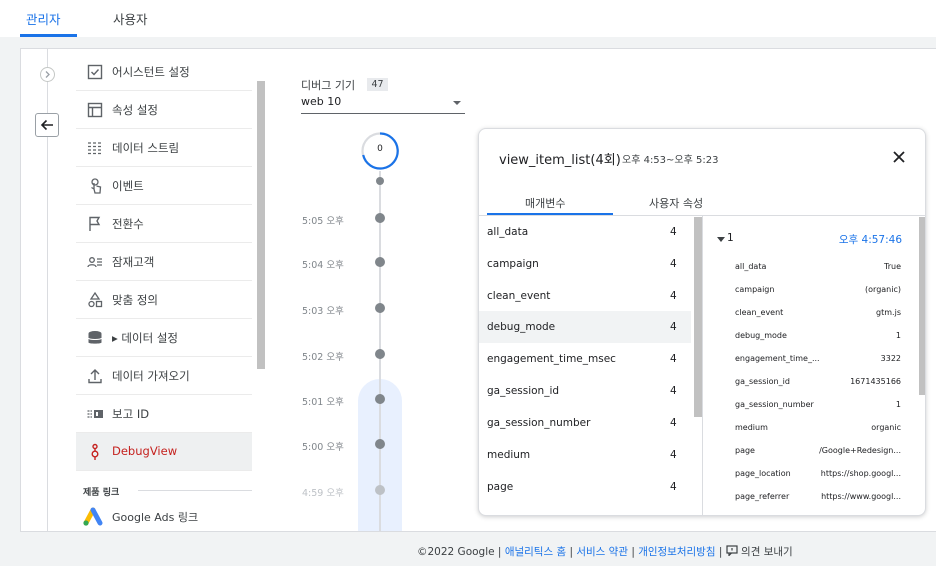  Describe the element at coordinates (535, 552) in the screenshot. I see `footer-link-analytics-home: 애널리틱스 홈` at that location.